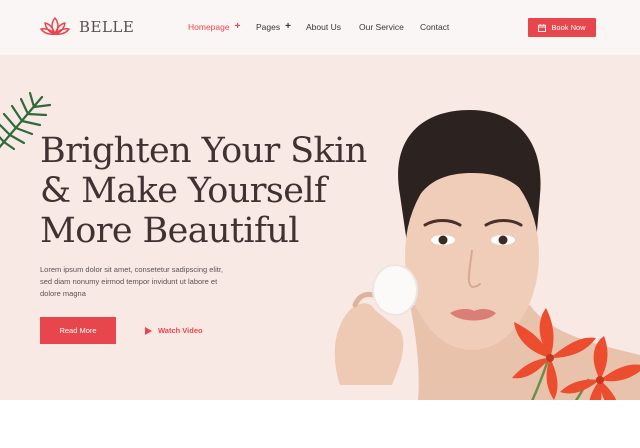  Describe the element at coordinates (107, 27) in the screenshot. I see `brand-name: BELLE` at that location.